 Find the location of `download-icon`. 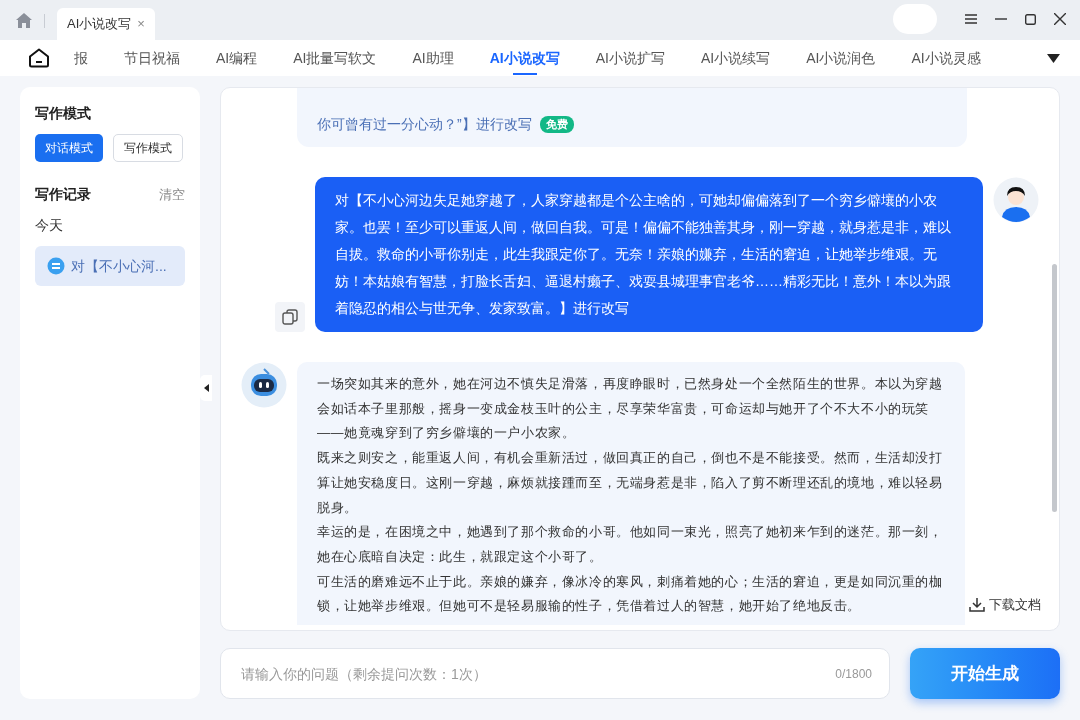

download-icon is located at coordinates (977, 604).